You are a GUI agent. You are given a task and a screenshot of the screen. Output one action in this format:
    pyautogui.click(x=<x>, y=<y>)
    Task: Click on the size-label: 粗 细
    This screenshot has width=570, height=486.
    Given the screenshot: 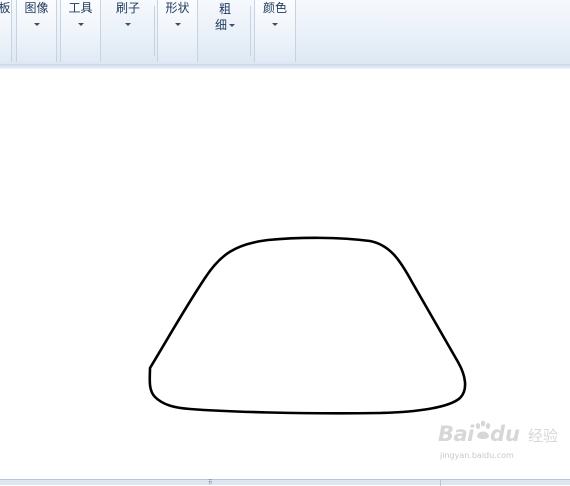 What is the action you would take?
    pyautogui.click(x=225, y=17)
    